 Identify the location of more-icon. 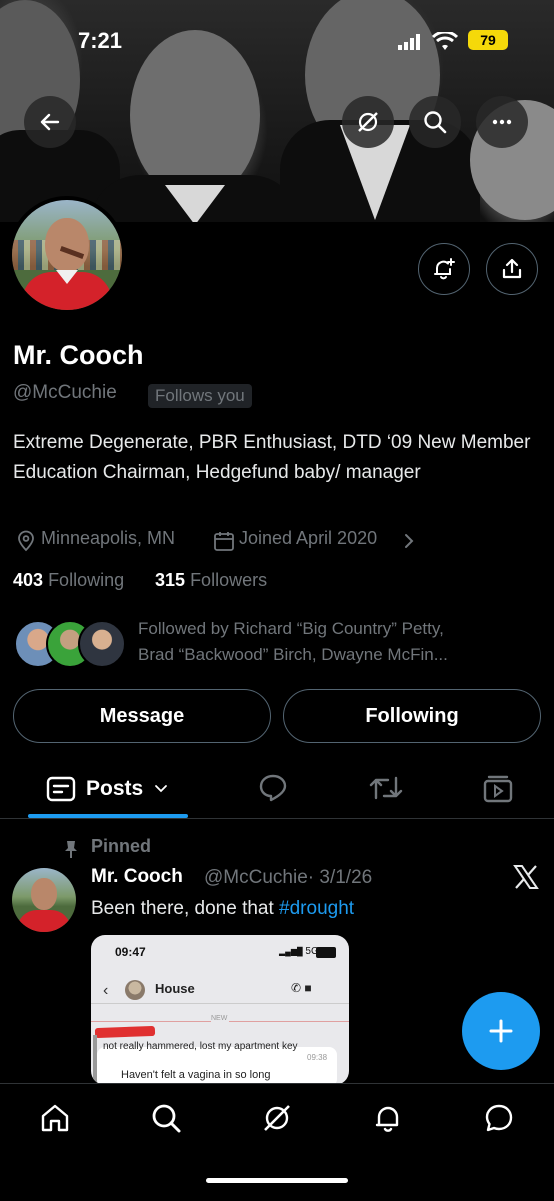
(502, 122).